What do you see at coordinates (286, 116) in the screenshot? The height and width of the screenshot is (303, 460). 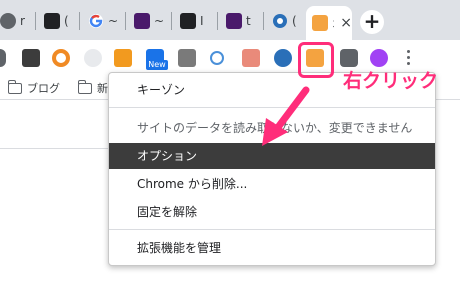 I see `pointer-arrow-icon` at bounding box center [286, 116].